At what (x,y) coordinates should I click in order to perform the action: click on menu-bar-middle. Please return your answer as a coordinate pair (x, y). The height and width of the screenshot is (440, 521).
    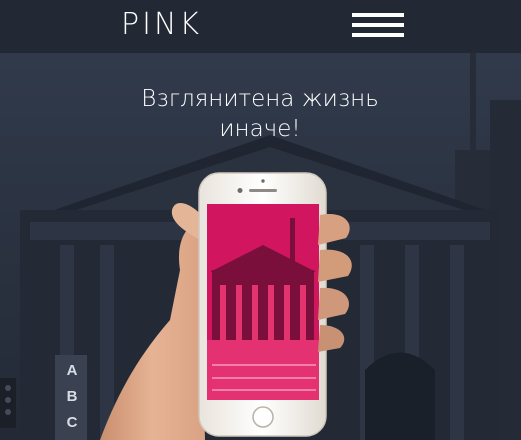
    Looking at the image, I should click on (378, 25).